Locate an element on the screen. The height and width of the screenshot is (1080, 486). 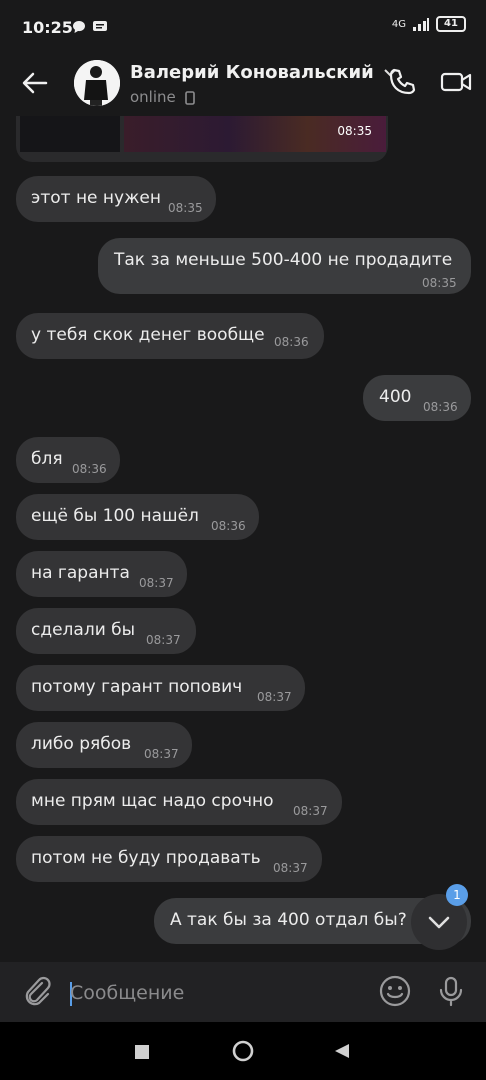
message-text: этот не нужен is located at coordinates (96, 198).